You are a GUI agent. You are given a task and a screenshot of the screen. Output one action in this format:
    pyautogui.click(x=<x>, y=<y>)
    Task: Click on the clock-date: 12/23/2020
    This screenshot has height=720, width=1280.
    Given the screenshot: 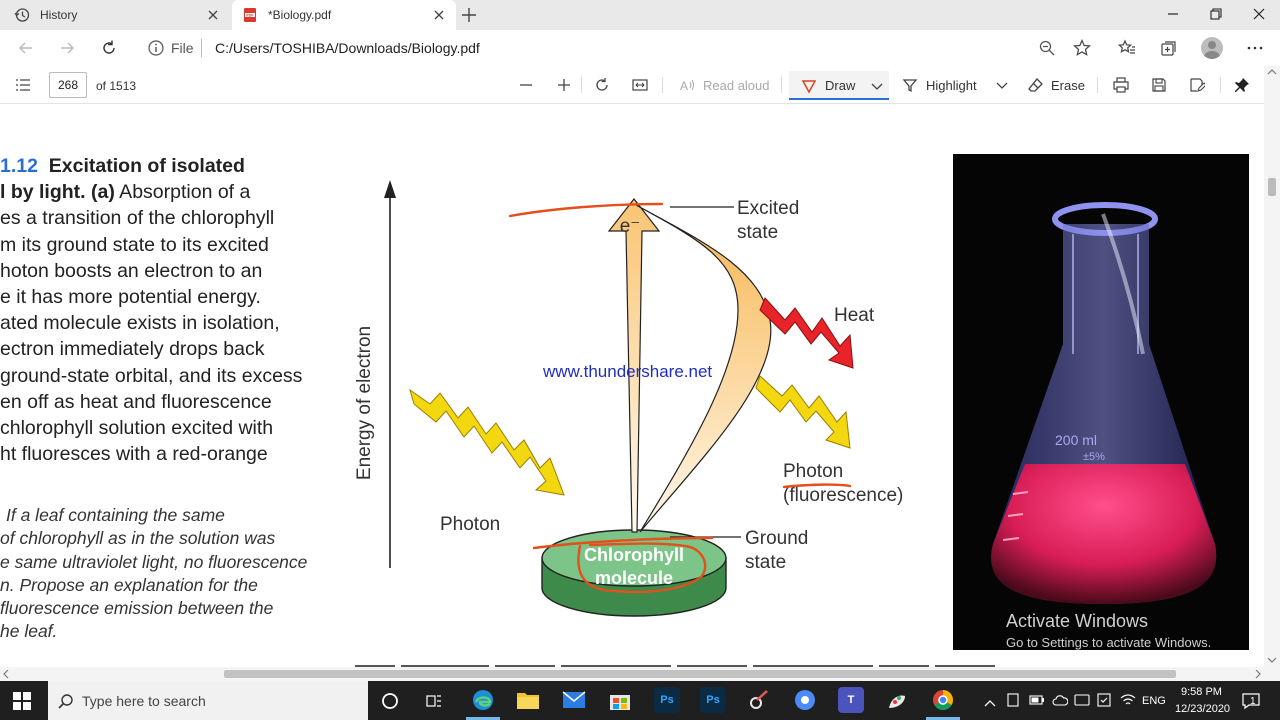 What is the action you would take?
    pyautogui.click(x=1202, y=709)
    